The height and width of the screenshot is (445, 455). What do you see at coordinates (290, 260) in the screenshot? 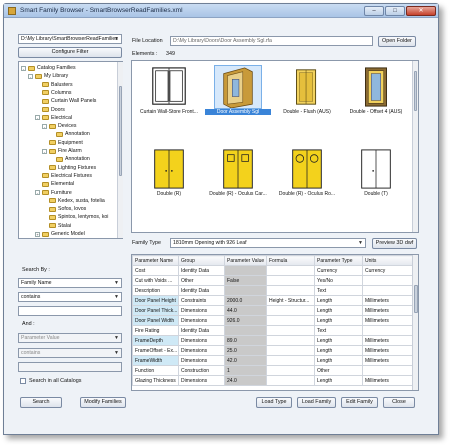
I see `column-header: Formula` at bounding box center [290, 260].